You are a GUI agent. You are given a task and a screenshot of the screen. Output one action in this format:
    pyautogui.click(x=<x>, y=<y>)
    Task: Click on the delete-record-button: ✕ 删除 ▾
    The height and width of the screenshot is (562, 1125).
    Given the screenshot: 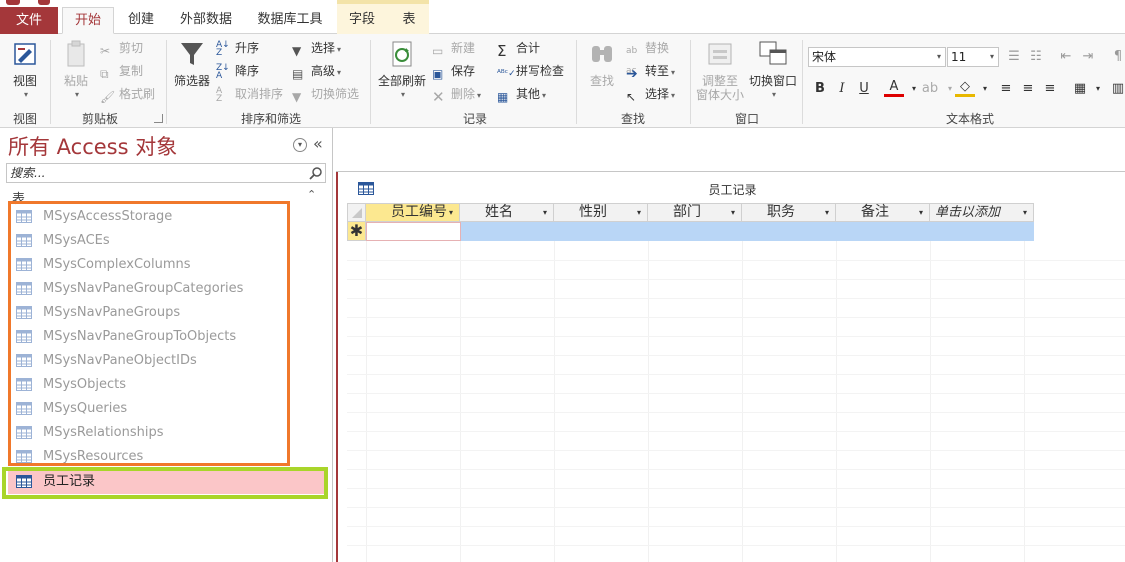 What is the action you would take?
    pyautogui.click(x=456, y=95)
    